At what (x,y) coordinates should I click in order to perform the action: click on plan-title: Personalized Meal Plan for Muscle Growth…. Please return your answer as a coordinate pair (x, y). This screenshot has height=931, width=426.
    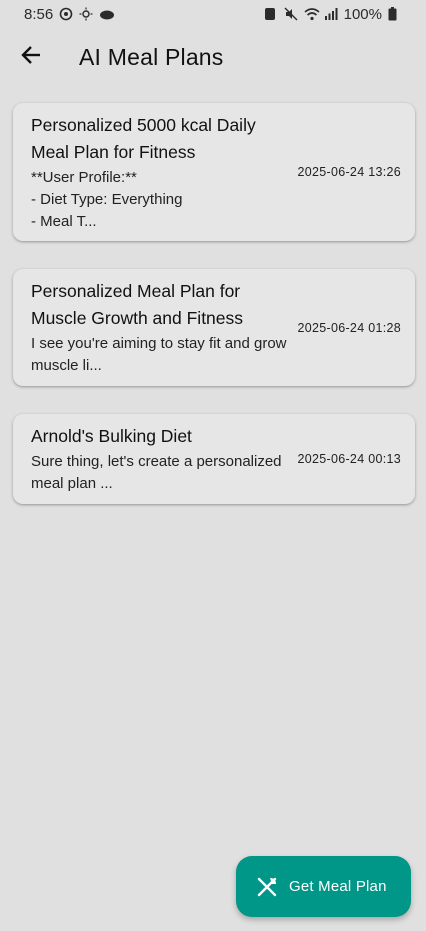
    Looking at the image, I should click on (137, 304).